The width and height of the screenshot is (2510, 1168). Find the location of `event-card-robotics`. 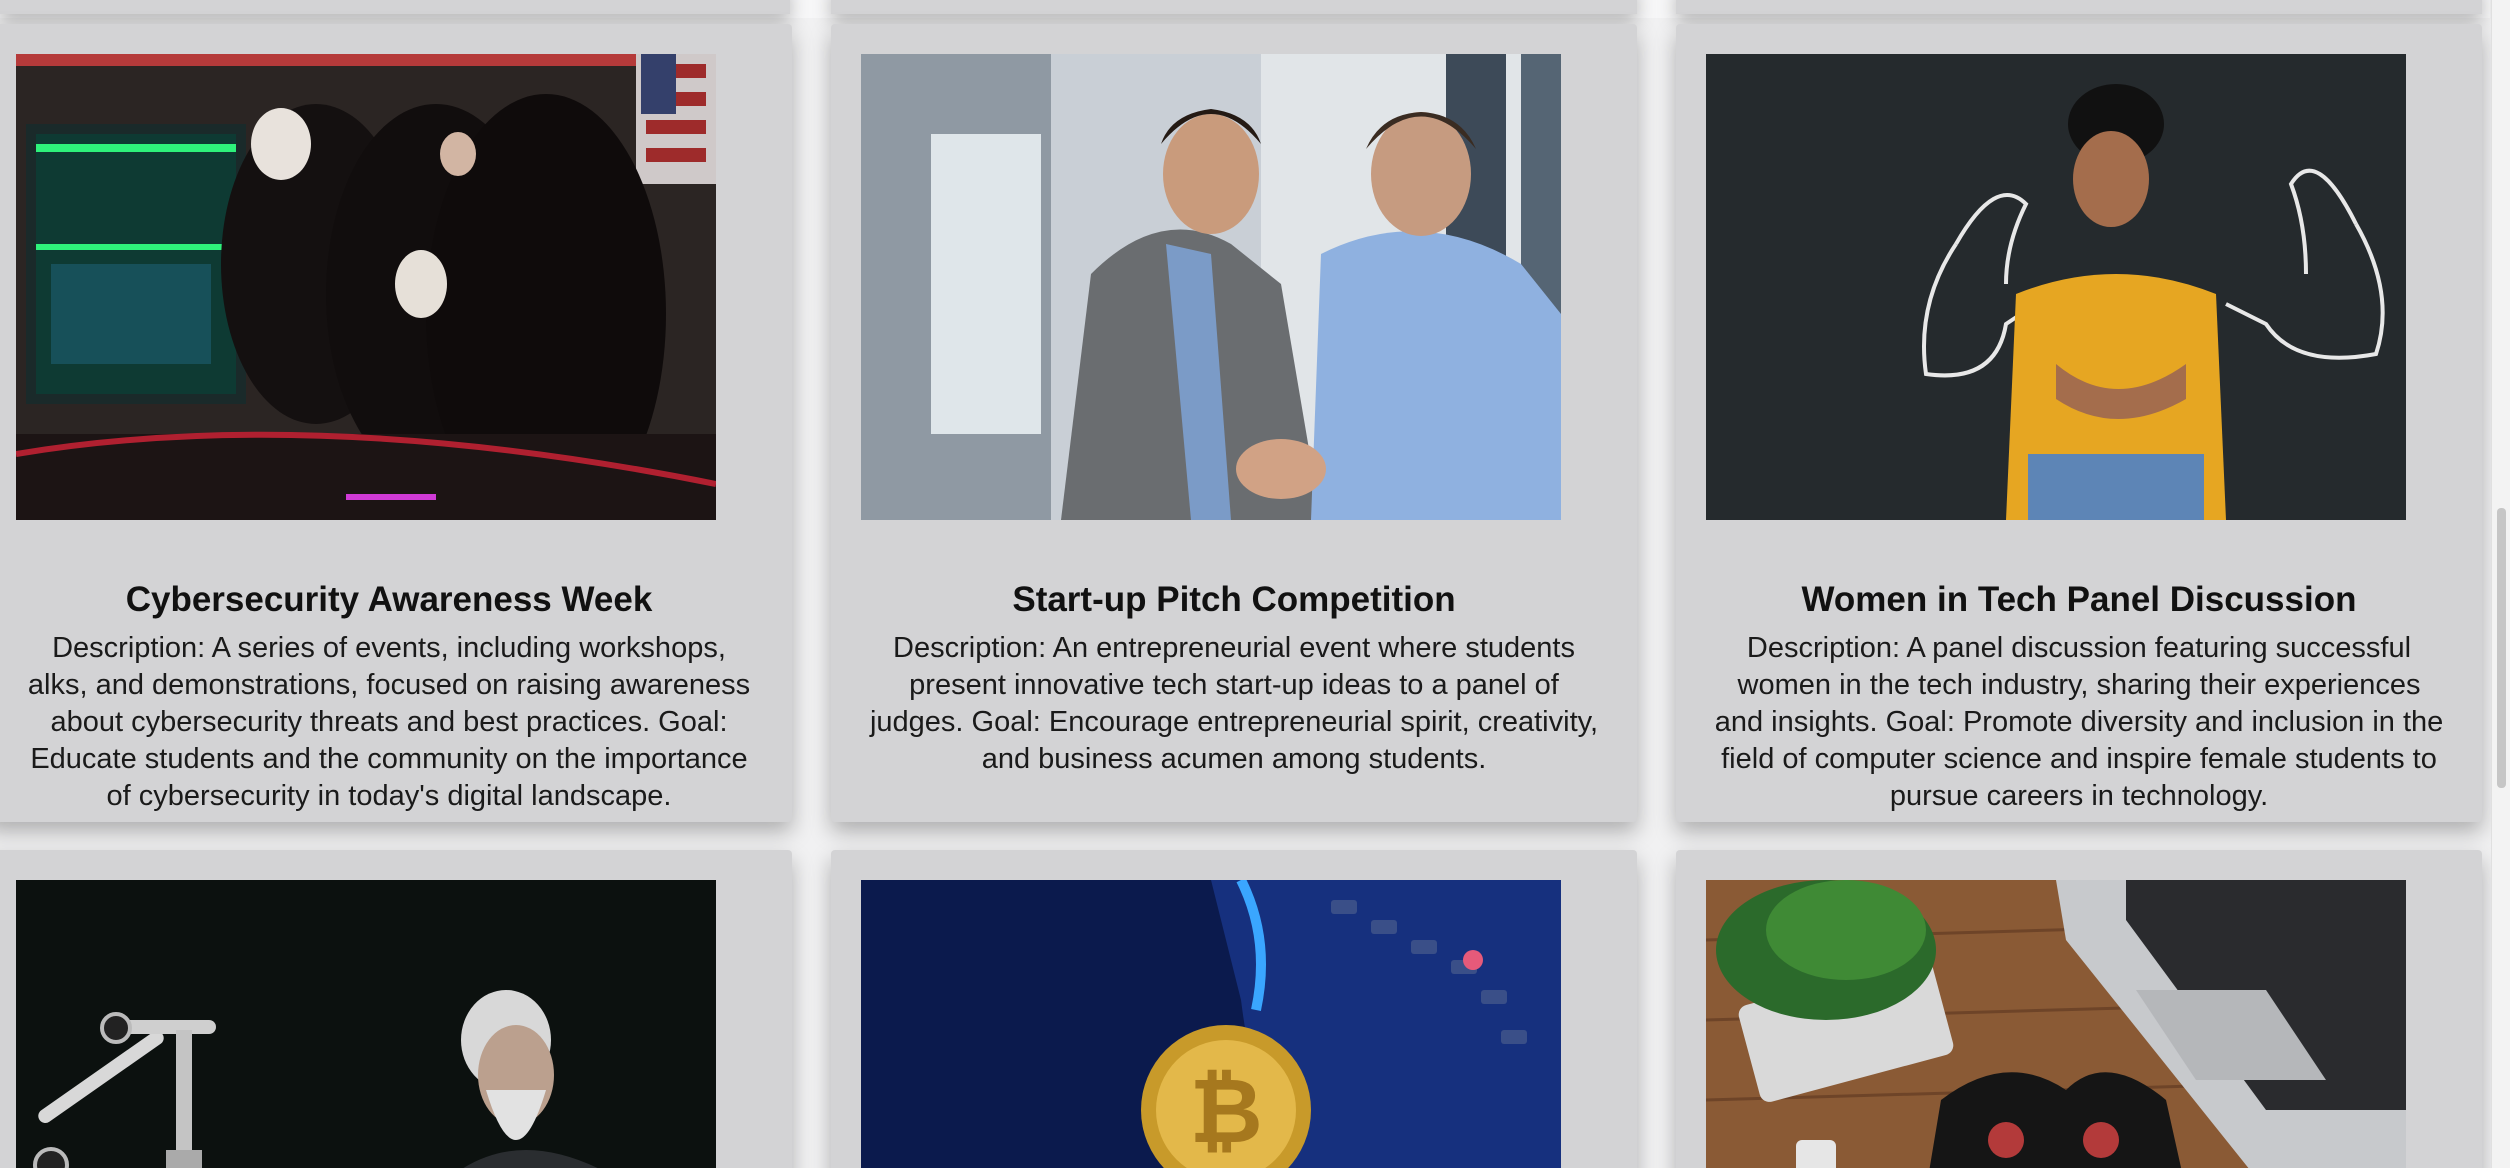

event-card-robotics is located at coordinates (396, 1009).